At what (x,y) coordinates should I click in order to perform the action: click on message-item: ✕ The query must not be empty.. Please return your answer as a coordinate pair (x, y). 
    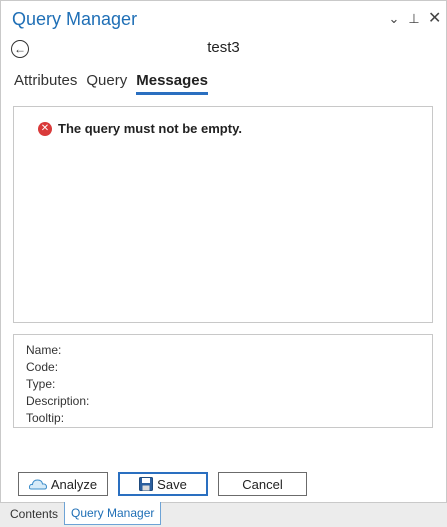
    Looking at the image, I should click on (140, 128).